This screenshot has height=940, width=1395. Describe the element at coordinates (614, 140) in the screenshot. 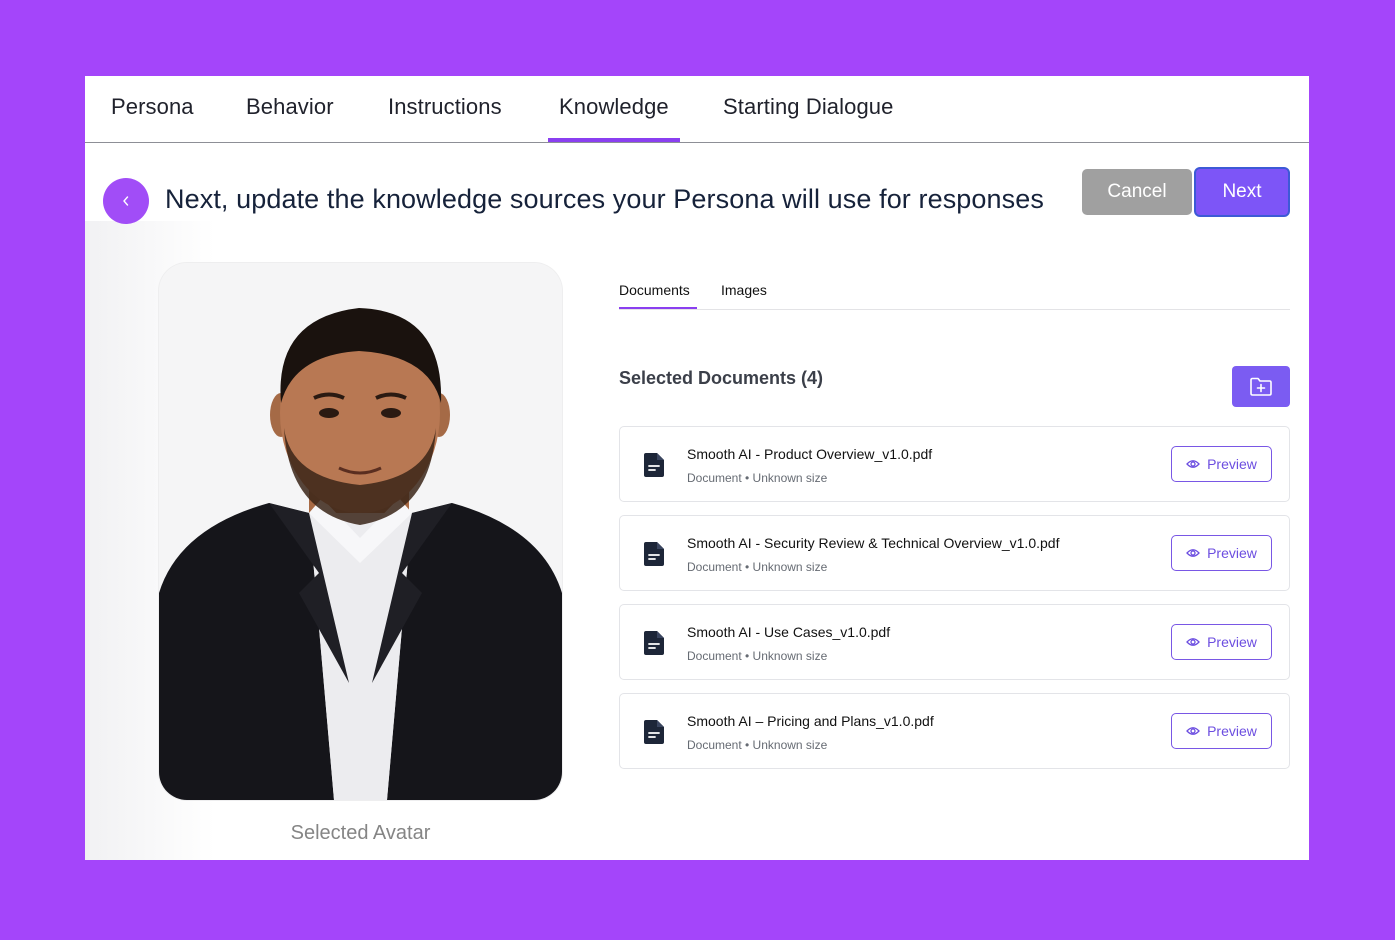

I see `active-tab-indicator` at that location.